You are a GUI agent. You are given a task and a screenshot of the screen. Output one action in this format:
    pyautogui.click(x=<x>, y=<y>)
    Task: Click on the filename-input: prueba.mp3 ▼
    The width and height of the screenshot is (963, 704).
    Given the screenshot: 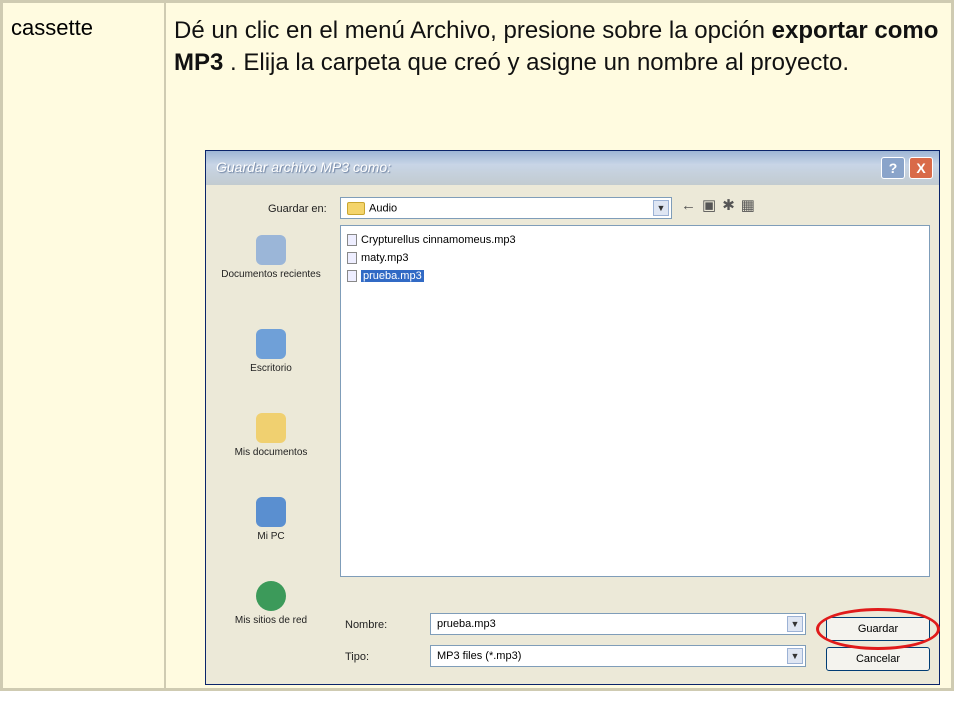 What is the action you would take?
    pyautogui.click(x=618, y=624)
    